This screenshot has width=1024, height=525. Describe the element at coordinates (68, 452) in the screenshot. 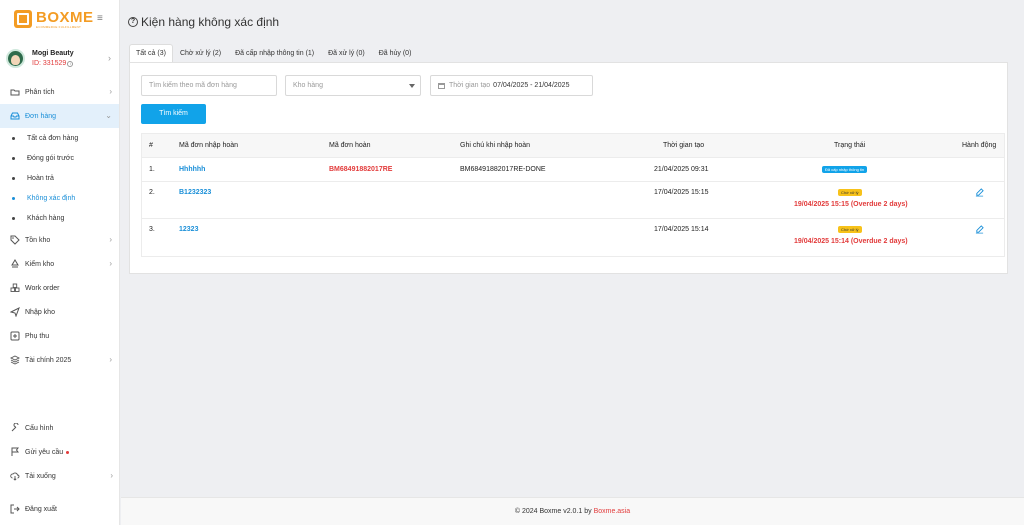

I see `notification-dot` at that location.